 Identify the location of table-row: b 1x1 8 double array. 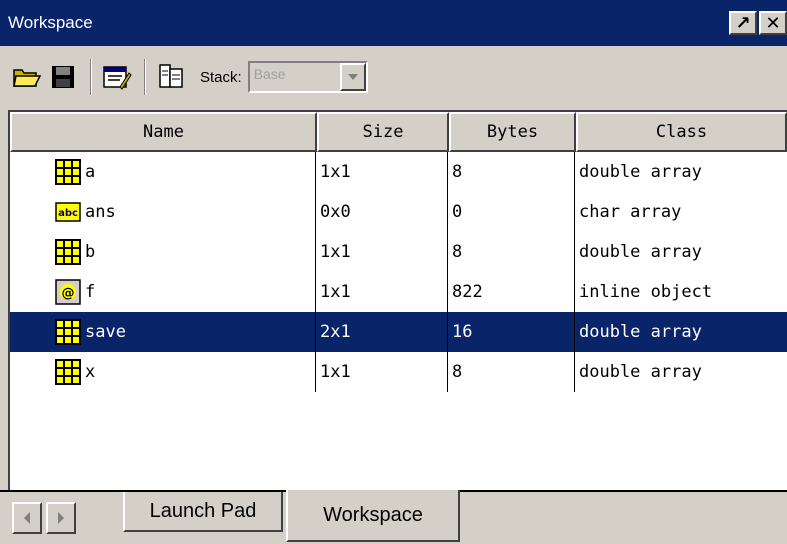
(398, 252).